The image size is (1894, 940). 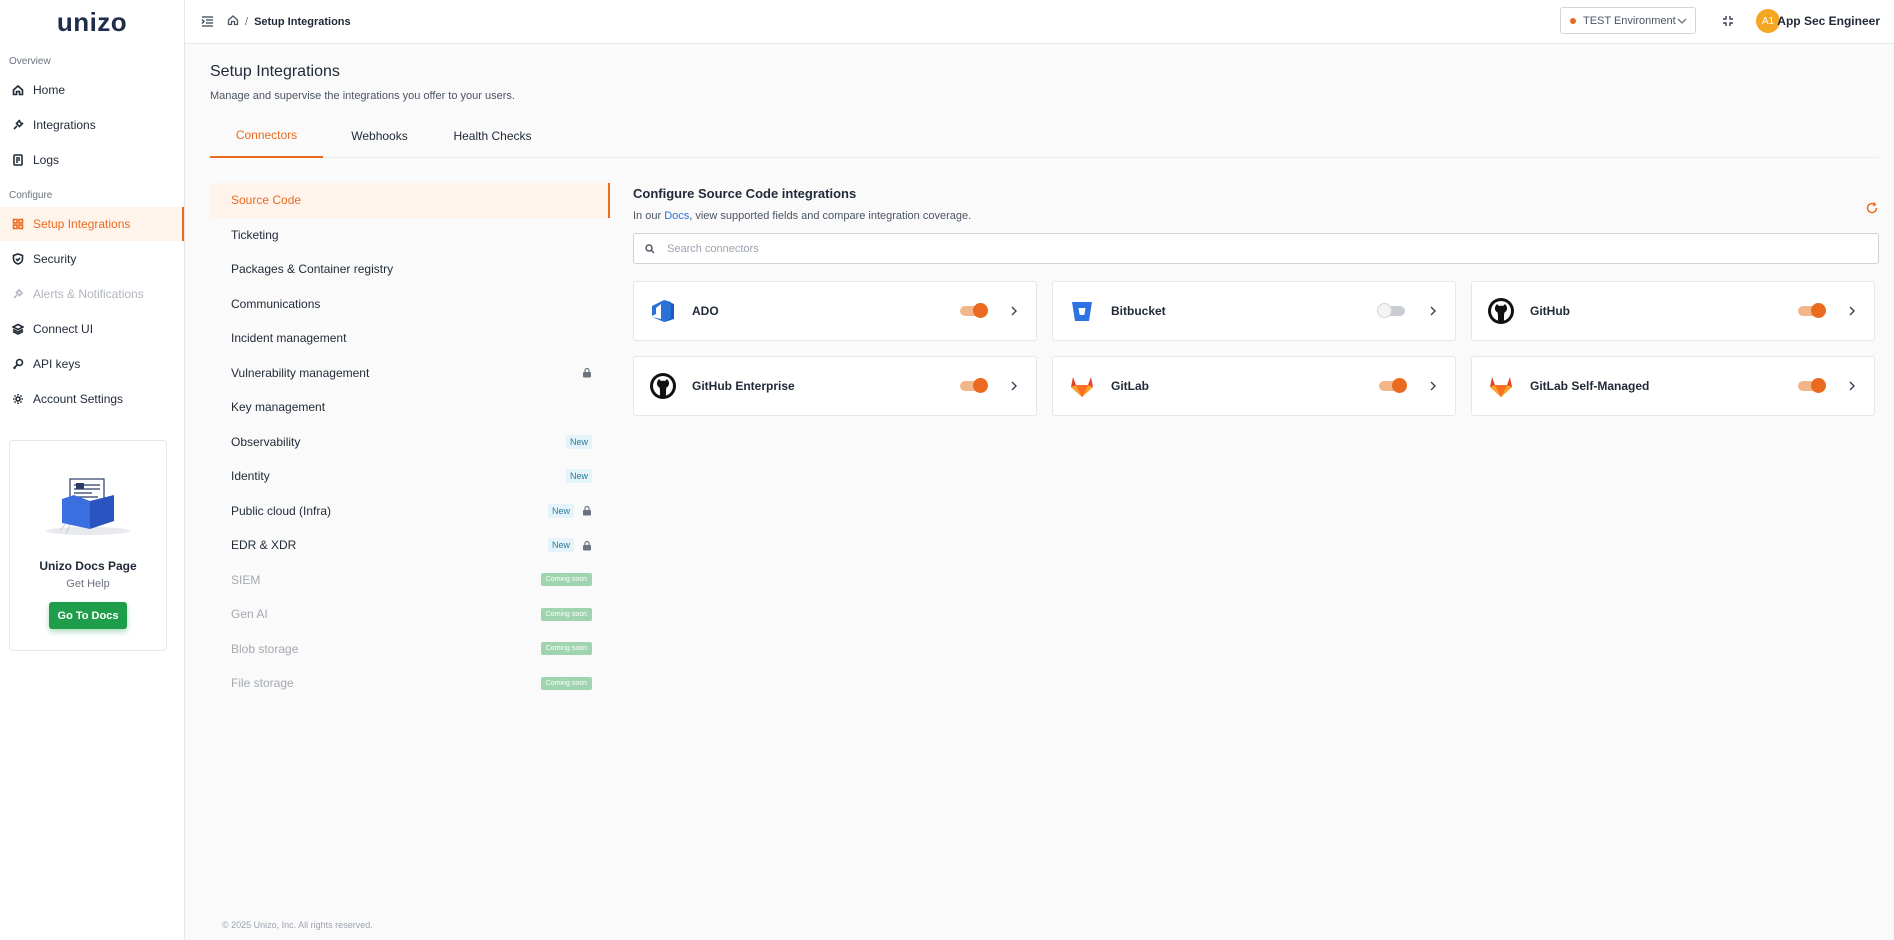 What do you see at coordinates (410, 200) in the screenshot?
I see `category-item: Source Code` at bounding box center [410, 200].